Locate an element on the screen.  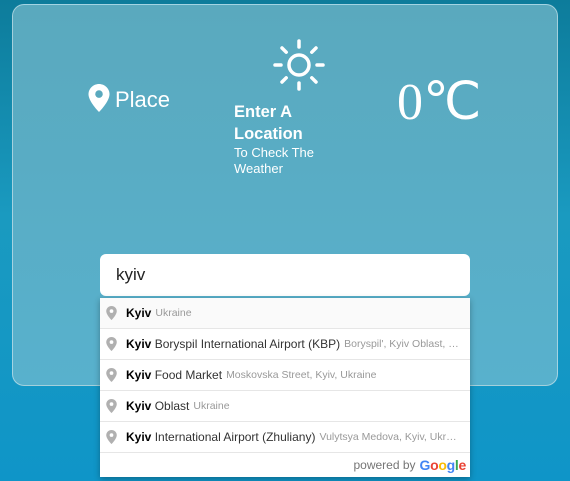
suggestion-main: Kyiv International Airport (Zhuliany) is located at coordinates (220, 437).